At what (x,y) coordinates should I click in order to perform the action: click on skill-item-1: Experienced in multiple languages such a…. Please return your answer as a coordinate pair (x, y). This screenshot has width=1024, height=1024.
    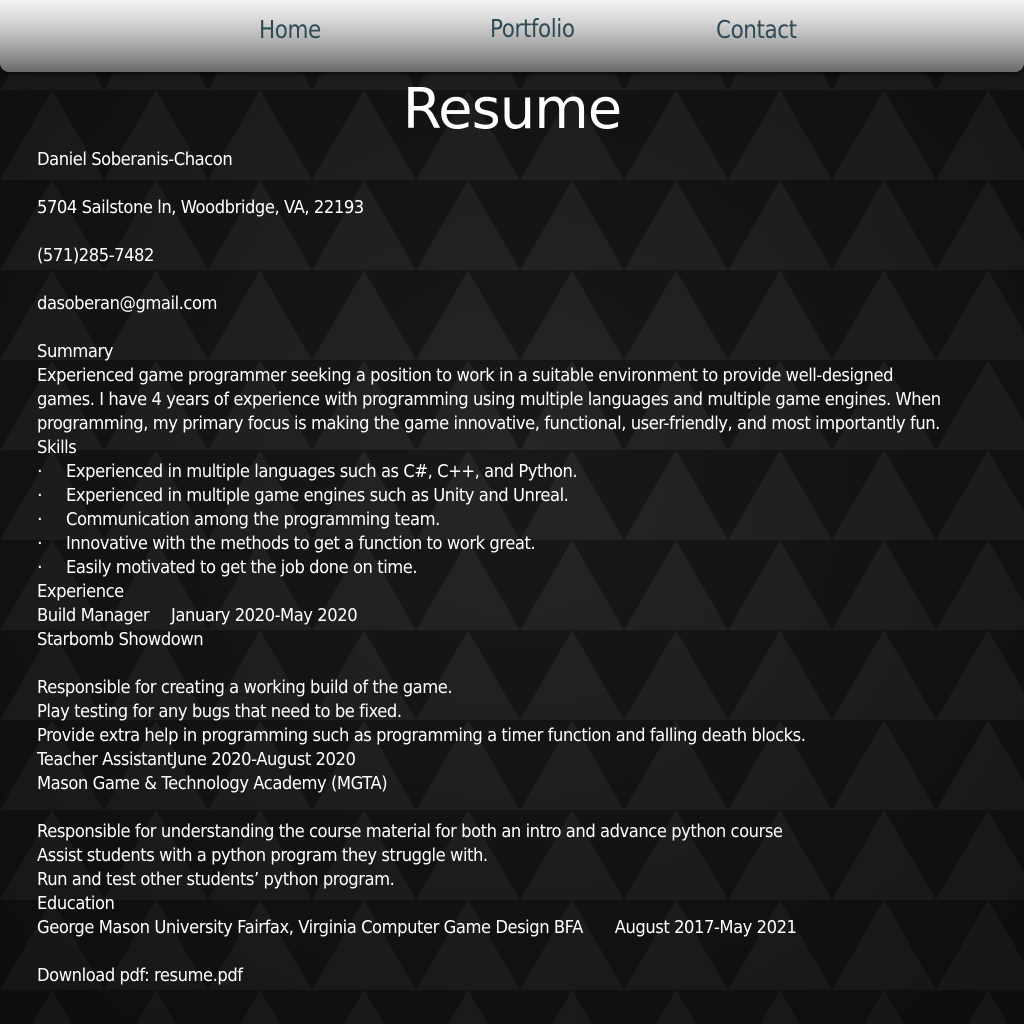
    Looking at the image, I should click on (322, 471).